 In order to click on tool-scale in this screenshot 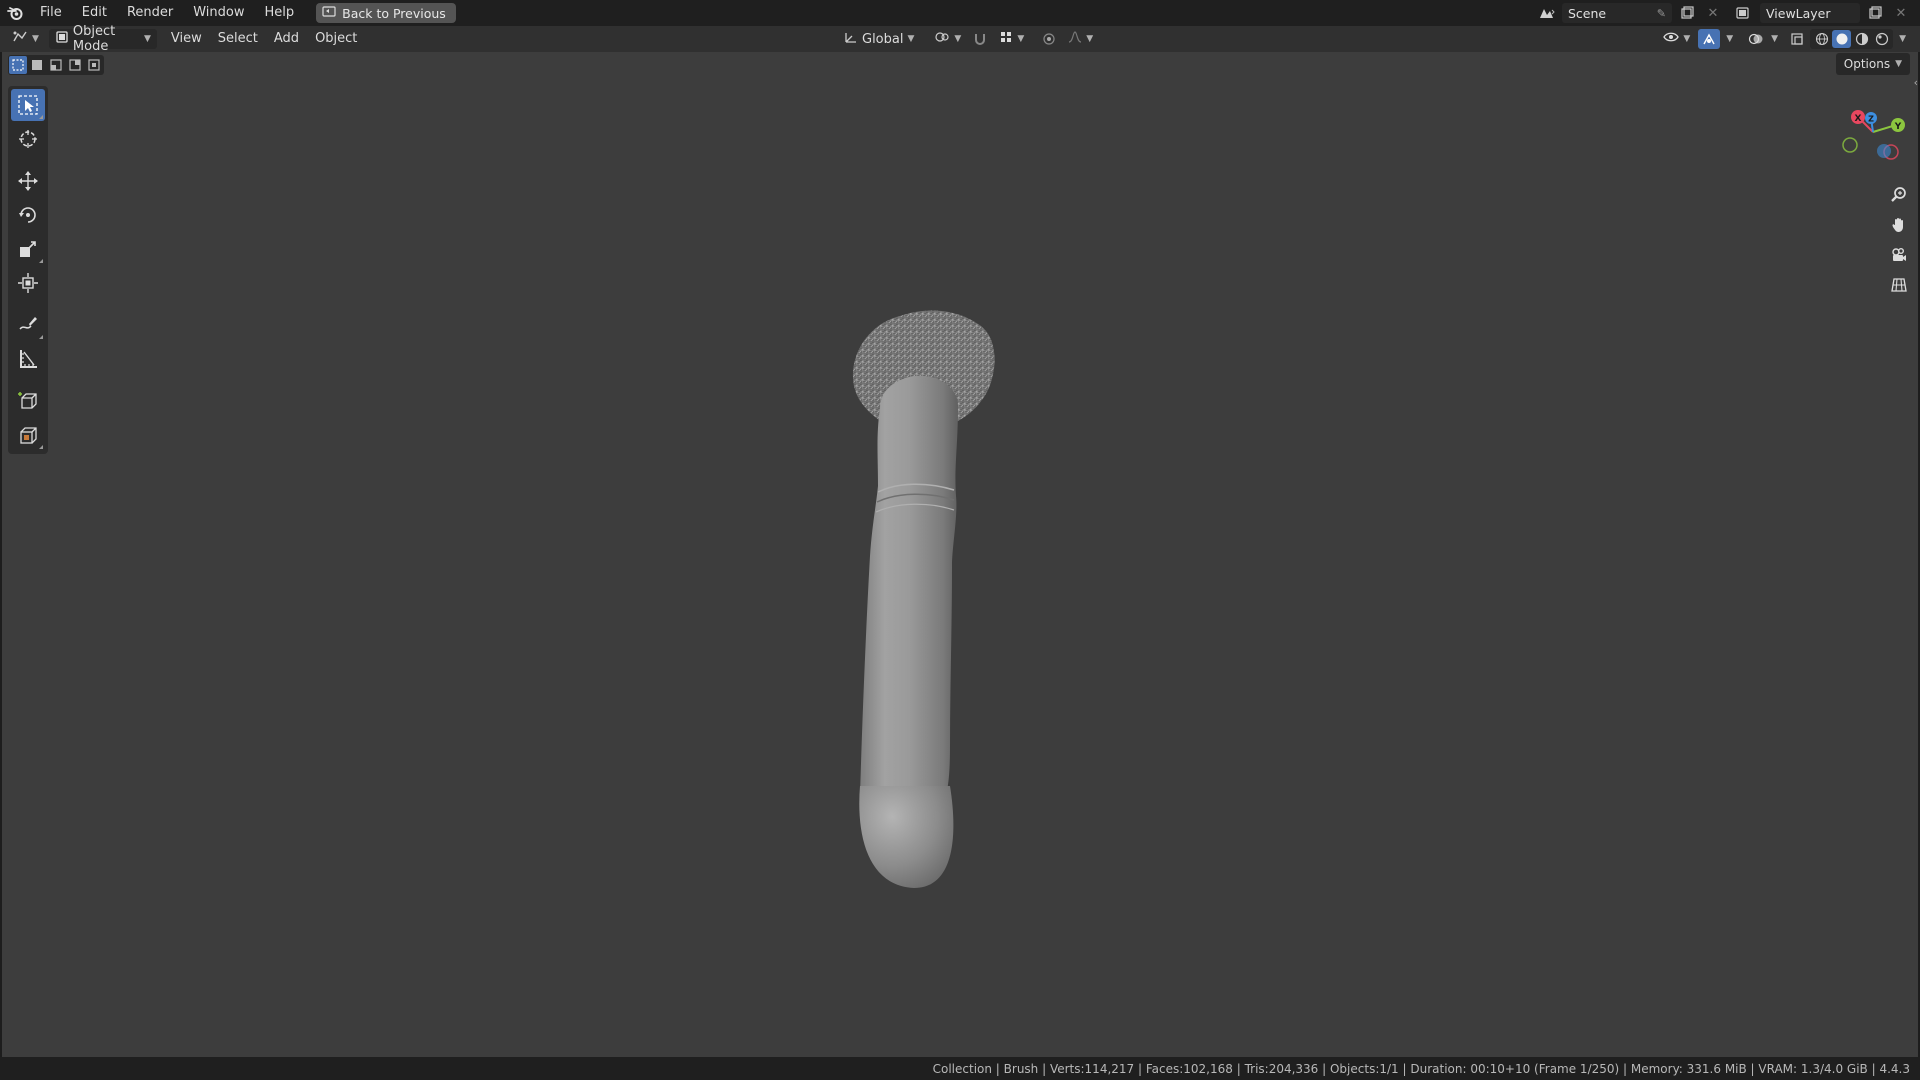, I will do `click(28, 249)`.